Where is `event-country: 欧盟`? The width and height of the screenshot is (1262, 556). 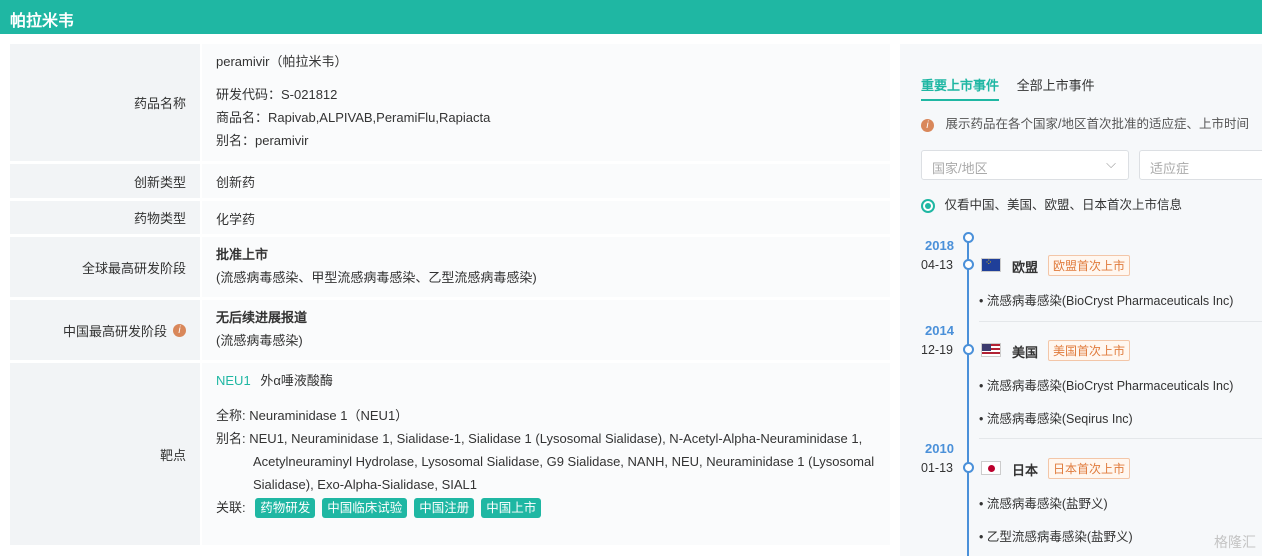 event-country: 欧盟 is located at coordinates (1025, 267).